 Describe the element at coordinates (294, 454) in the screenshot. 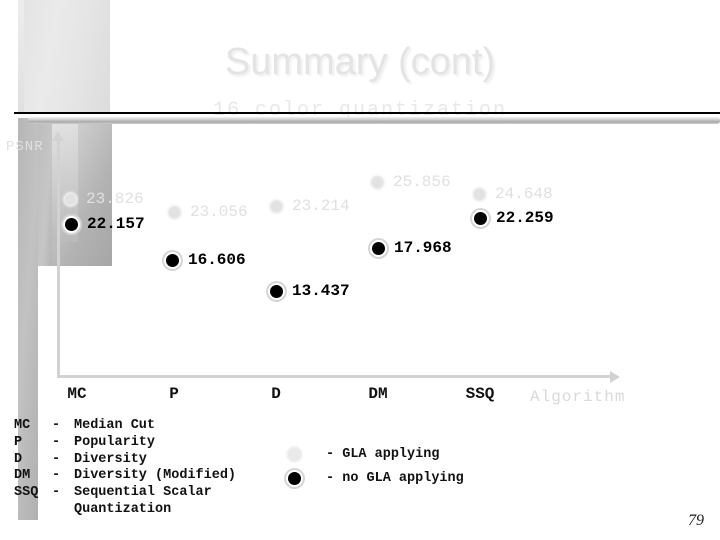

I see `legend-marker-gla-icon` at that location.